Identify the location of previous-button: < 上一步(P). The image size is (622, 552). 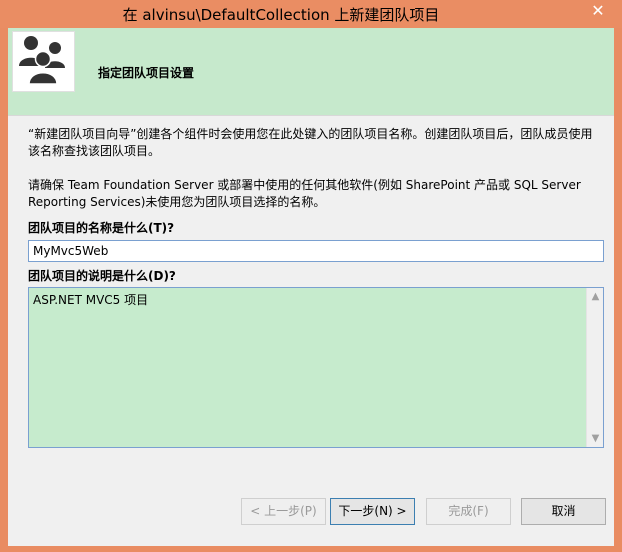
(283, 511).